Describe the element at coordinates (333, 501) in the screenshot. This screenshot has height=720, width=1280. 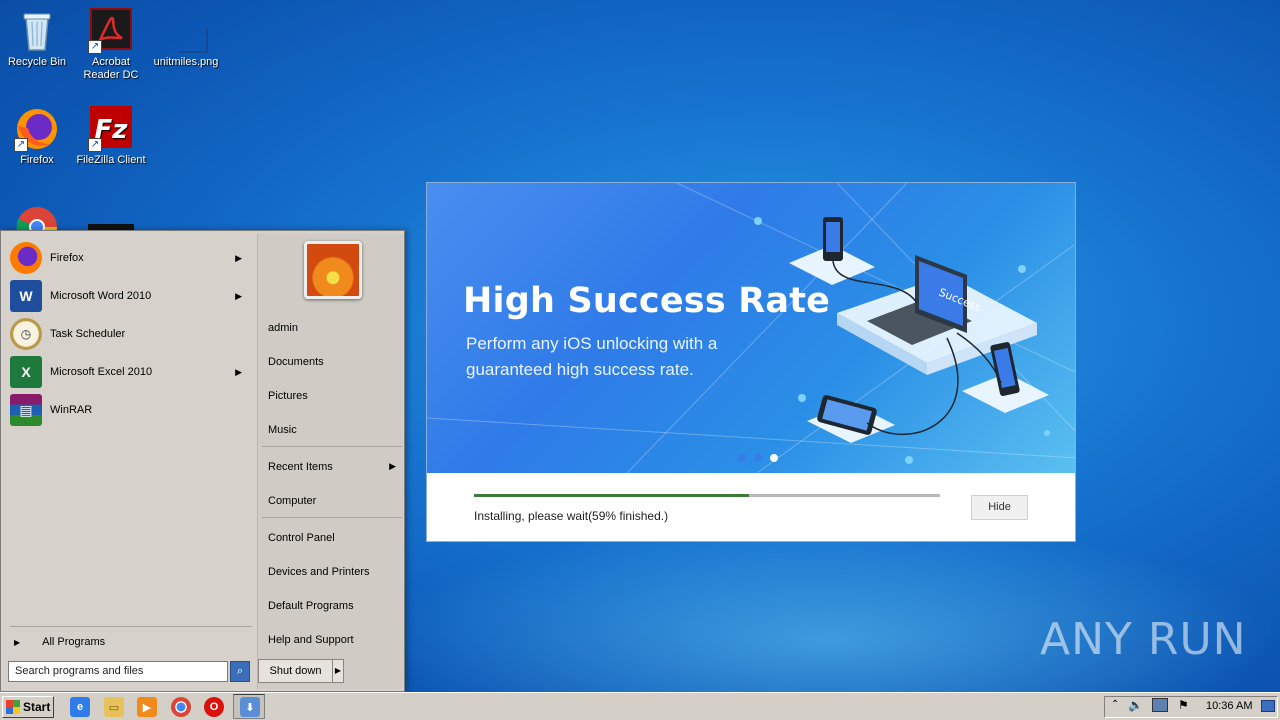
I see `places-item-computer: Computer` at that location.